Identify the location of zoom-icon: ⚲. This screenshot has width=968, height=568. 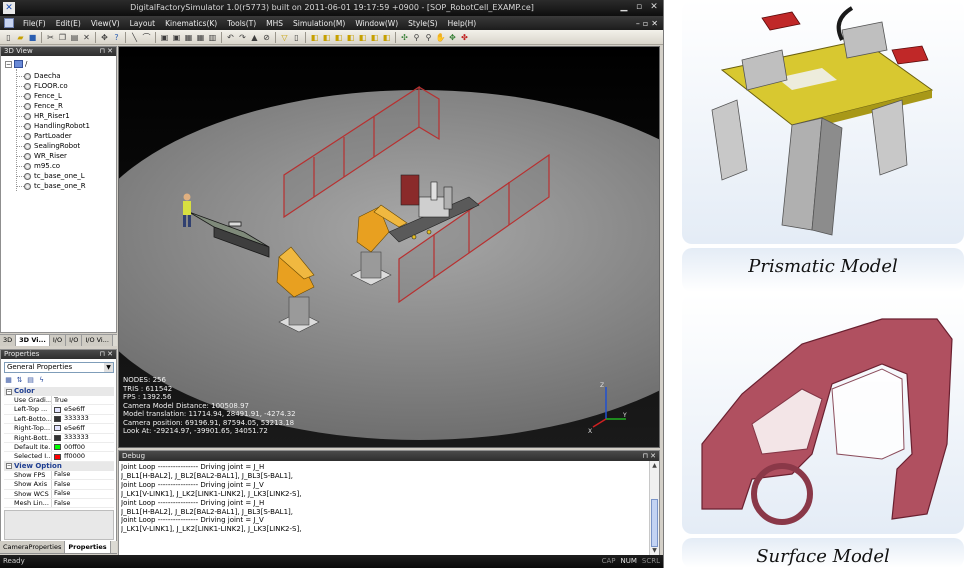
(416, 37).